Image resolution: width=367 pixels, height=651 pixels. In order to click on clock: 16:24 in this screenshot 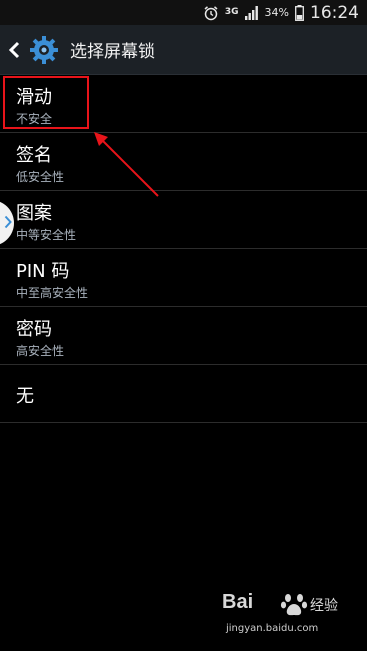, I will do `click(334, 12)`.